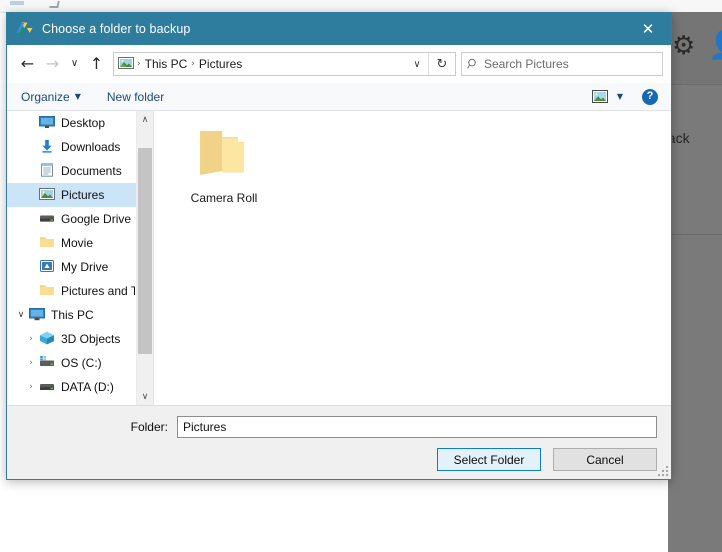 The width and height of the screenshot is (722, 552). Describe the element at coordinates (149, 427) in the screenshot. I see `folder-field-label: Folder:` at that location.